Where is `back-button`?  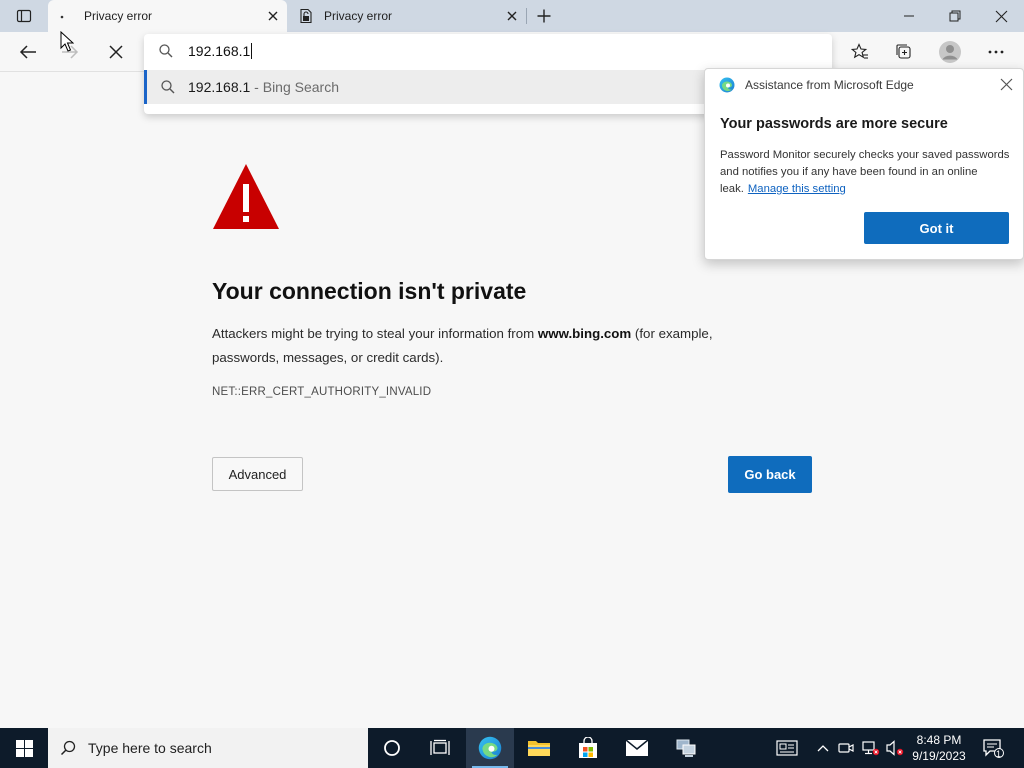 back-button is located at coordinates (28, 52).